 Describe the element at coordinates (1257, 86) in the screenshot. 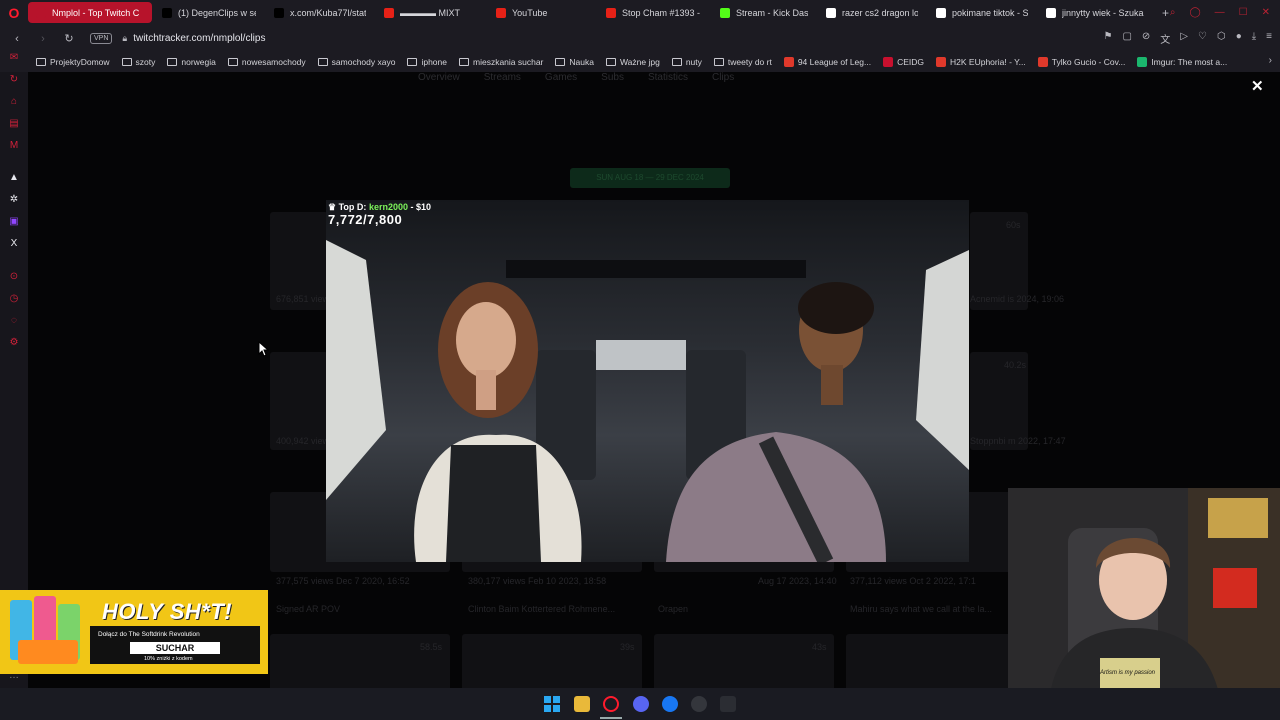

I see `modal-close-button: ✕` at that location.